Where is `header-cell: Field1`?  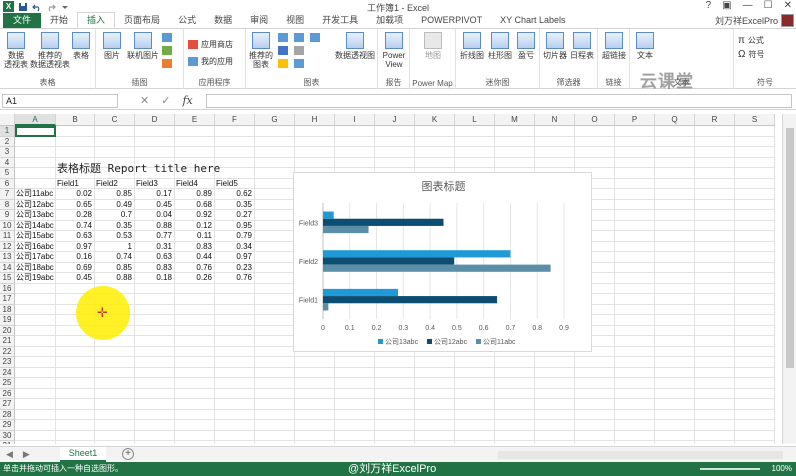
header-cell: Field1 is located at coordinates (75, 184).